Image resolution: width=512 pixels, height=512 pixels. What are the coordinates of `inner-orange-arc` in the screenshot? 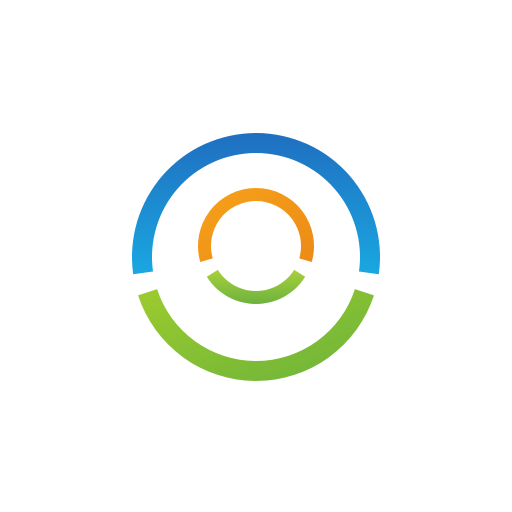 It's located at (256, 225).